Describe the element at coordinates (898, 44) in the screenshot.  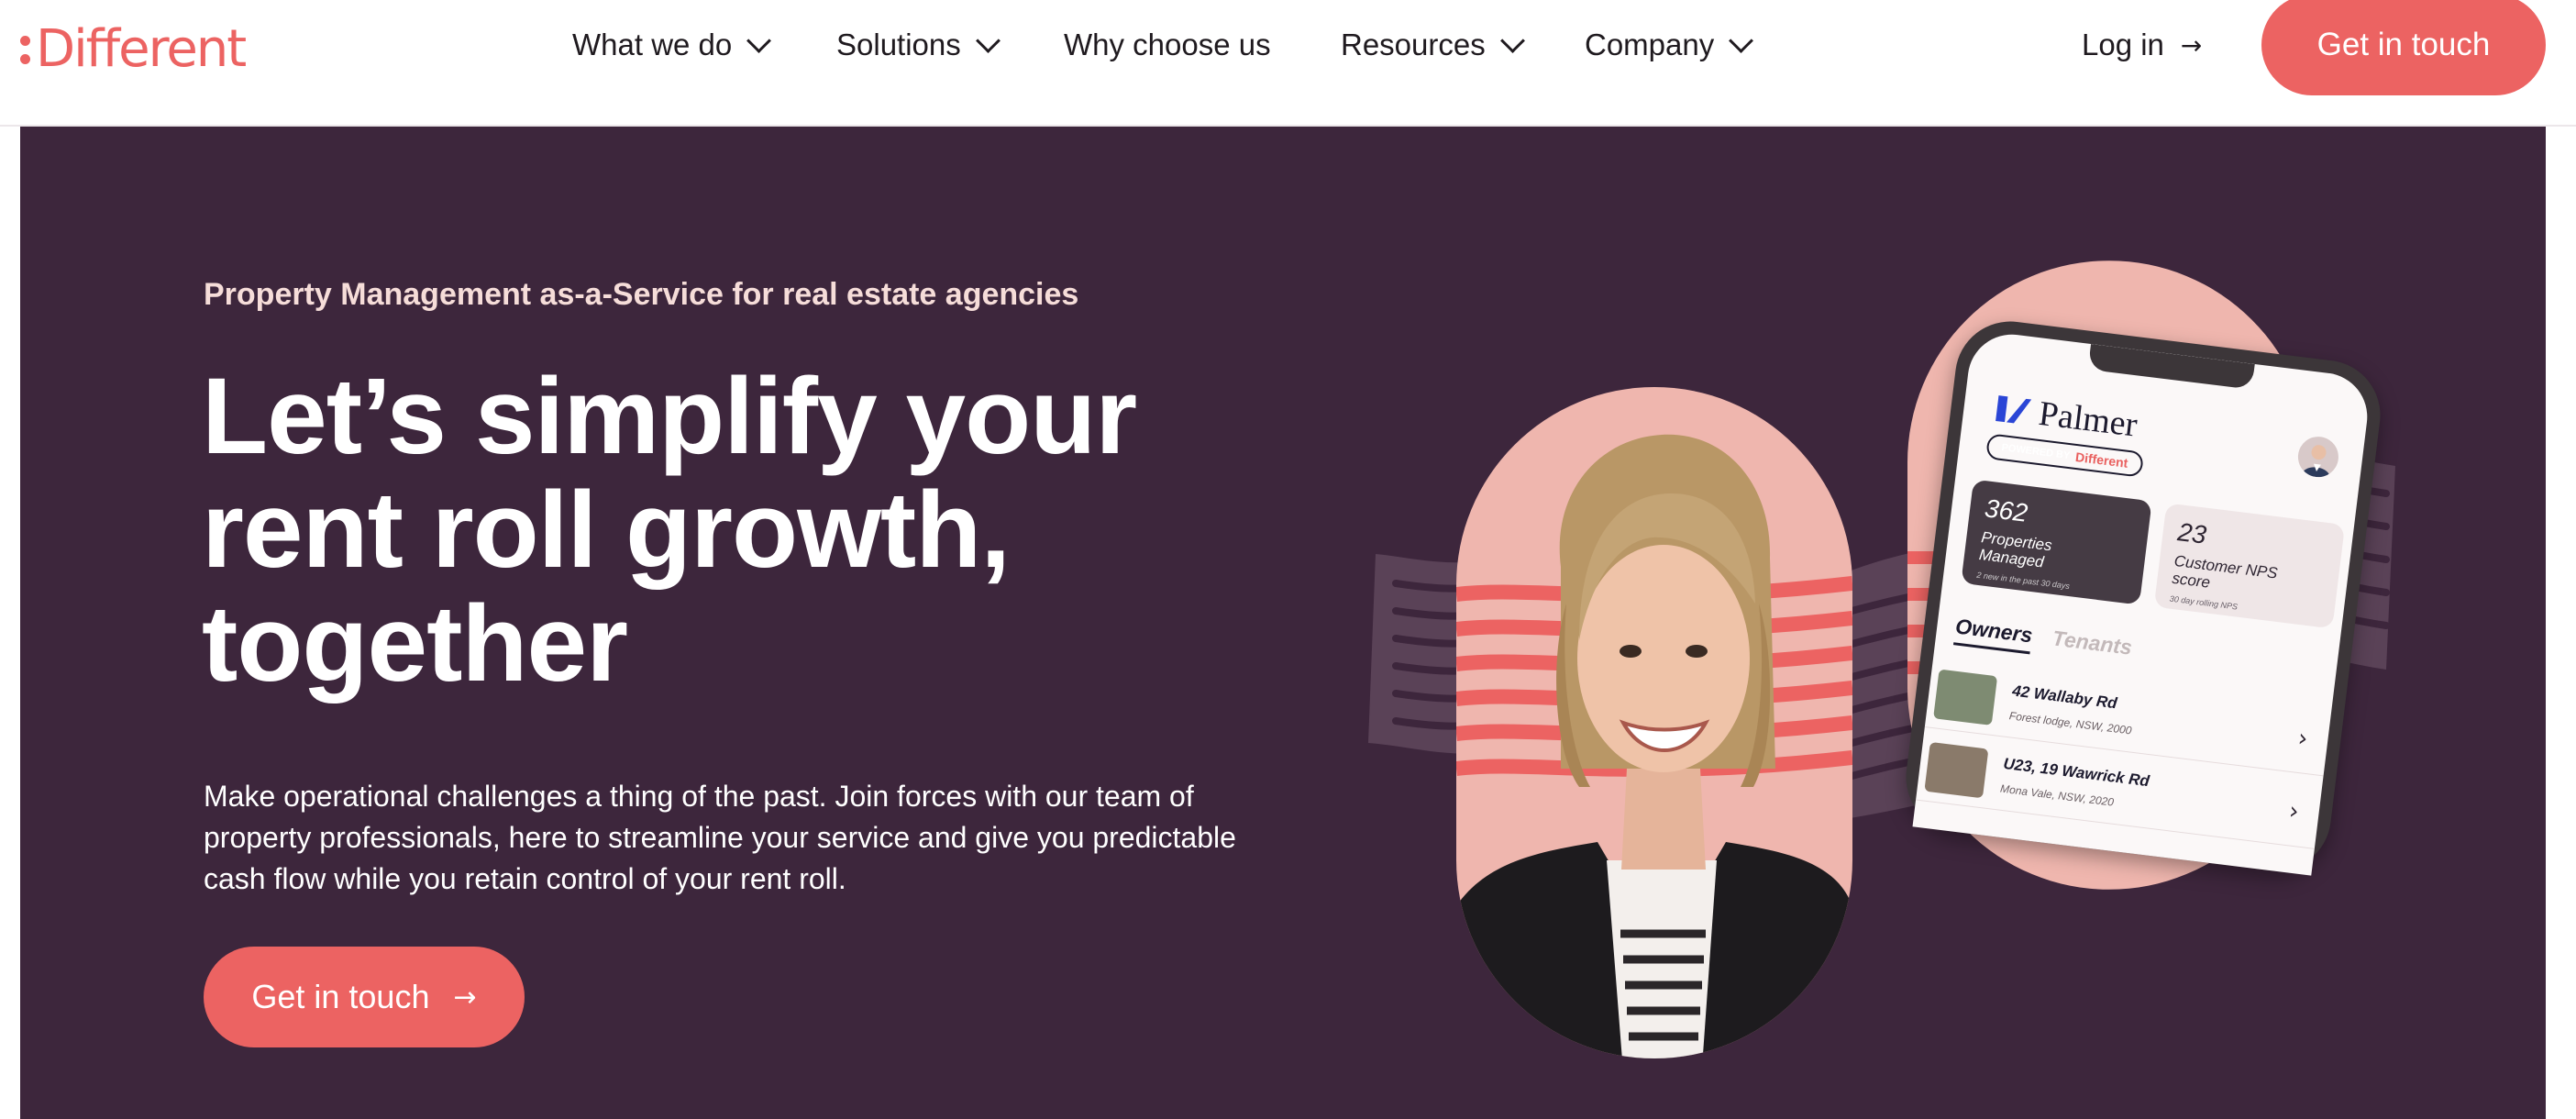
I see `nav-label: Solutions` at that location.